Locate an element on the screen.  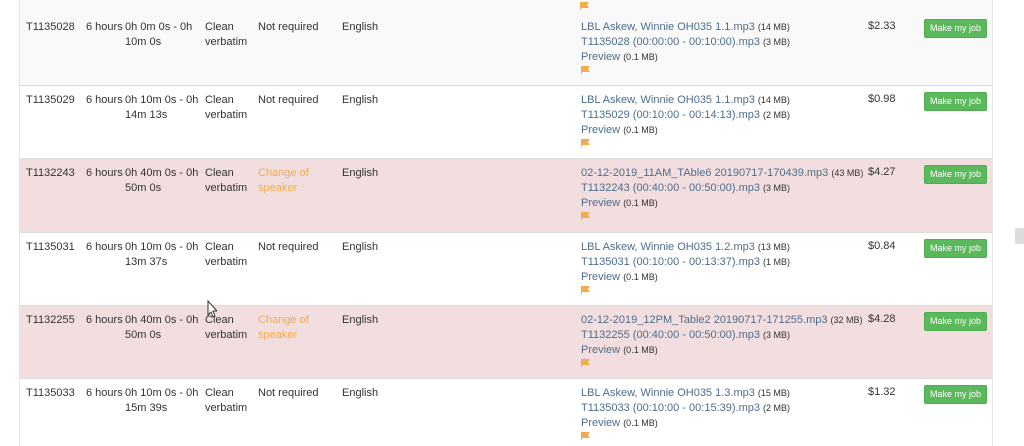
source-file-name: LBL Askew, Winnie OH035 1.2.mp3 is located at coordinates (668, 247).